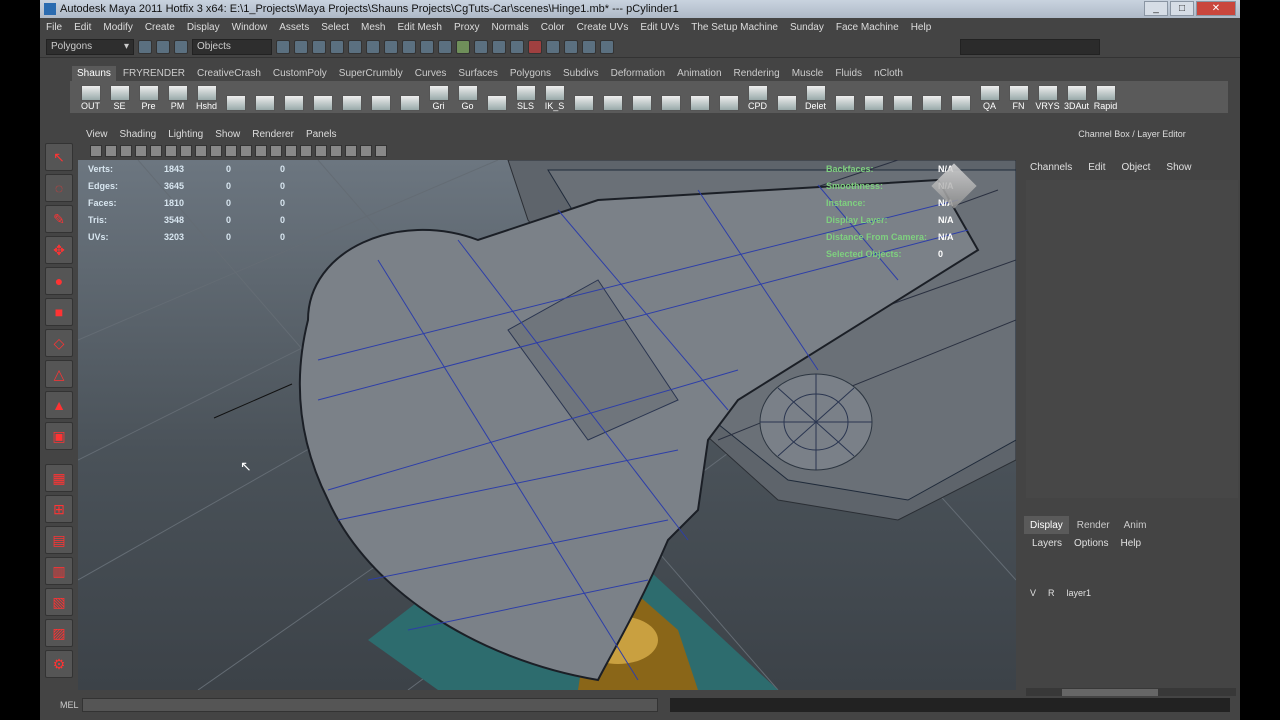 The height and width of the screenshot is (720, 1280). Describe the element at coordinates (1051, 167) in the screenshot. I see `cb-menu-channels: Channels` at that location.